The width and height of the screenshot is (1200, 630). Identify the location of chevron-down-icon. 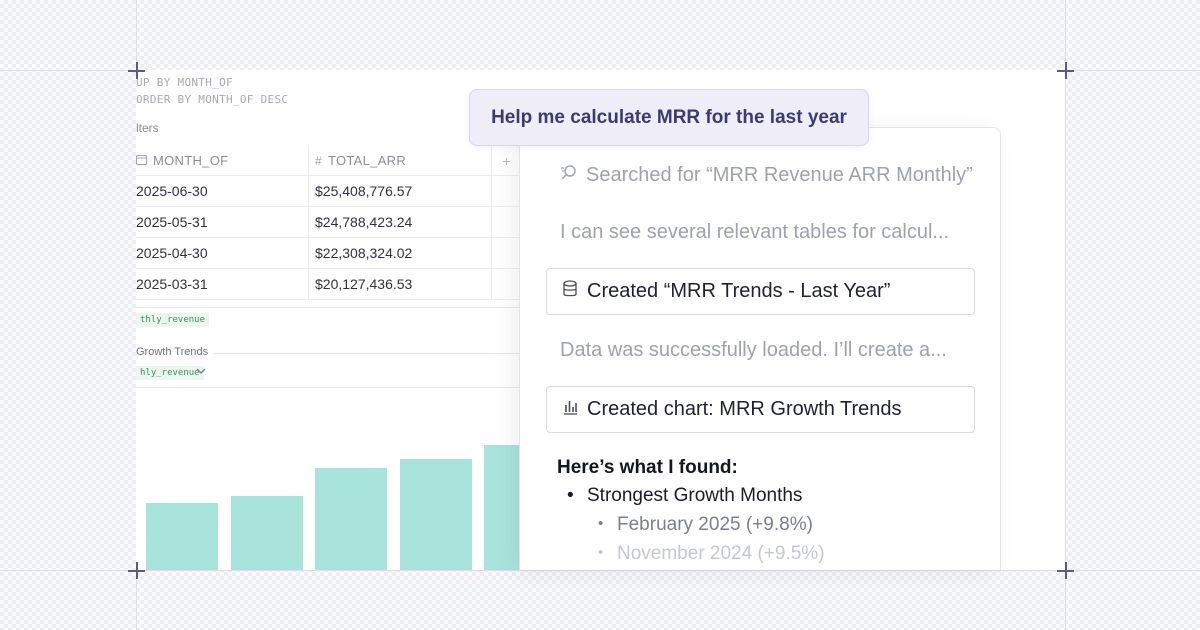
(201, 372).